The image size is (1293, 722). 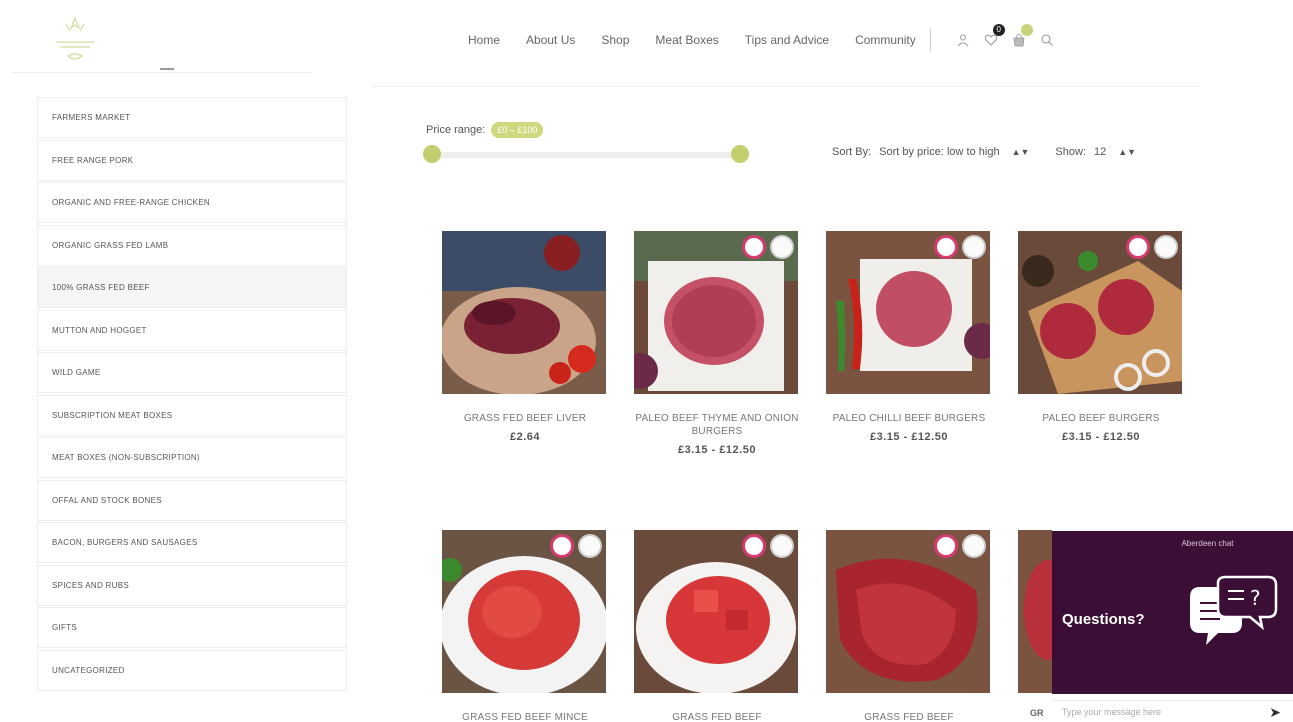 What do you see at coordinates (1037, 713) in the screenshot?
I see `product-name-partial: GR` at bounding box center [1037, 713].